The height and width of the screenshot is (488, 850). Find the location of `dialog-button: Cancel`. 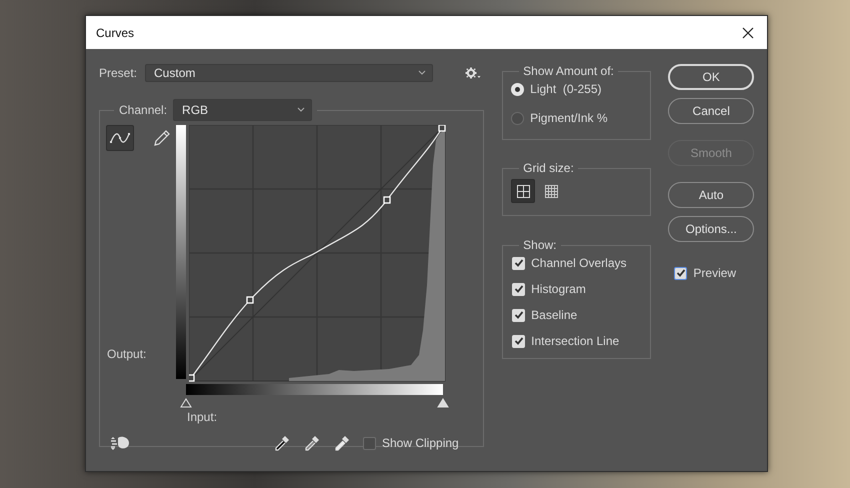

dialog-button: Cancel is located at coordinates (711, 111).